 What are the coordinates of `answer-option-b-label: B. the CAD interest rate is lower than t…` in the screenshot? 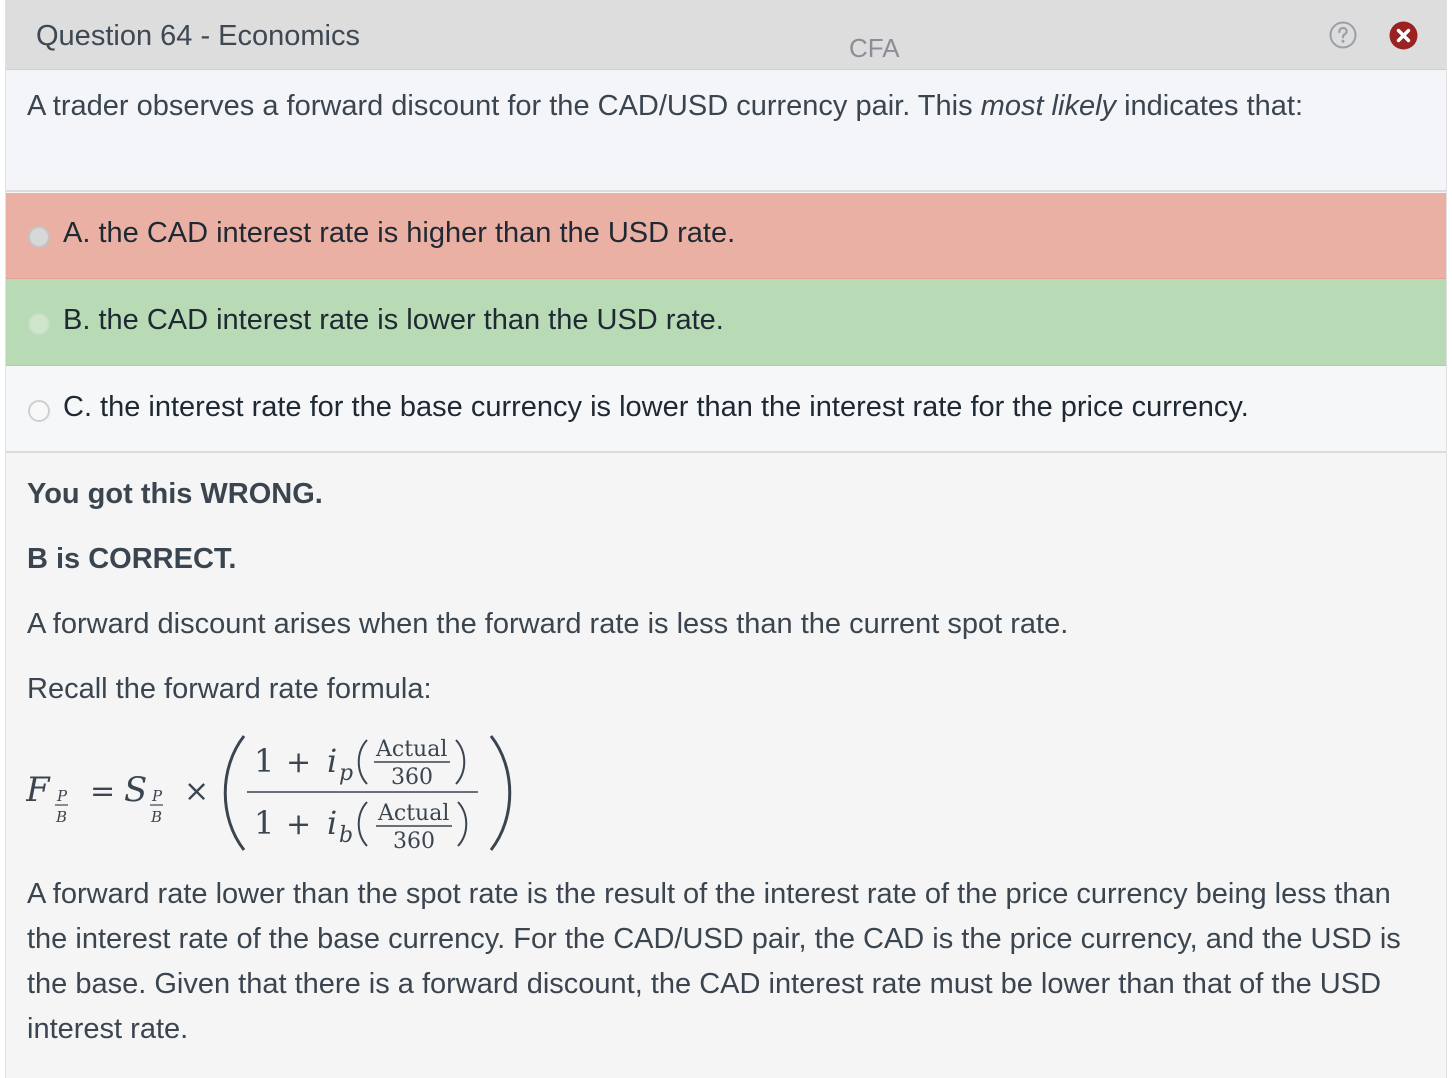 It's located at (393, 320).